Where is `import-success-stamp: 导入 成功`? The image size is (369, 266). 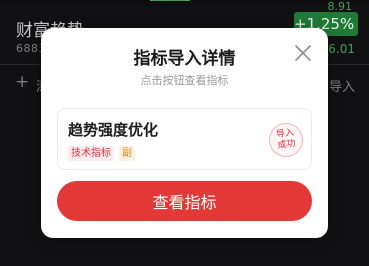
import-success-stamp: 导入 成功 is located at coordinates (286, 140).